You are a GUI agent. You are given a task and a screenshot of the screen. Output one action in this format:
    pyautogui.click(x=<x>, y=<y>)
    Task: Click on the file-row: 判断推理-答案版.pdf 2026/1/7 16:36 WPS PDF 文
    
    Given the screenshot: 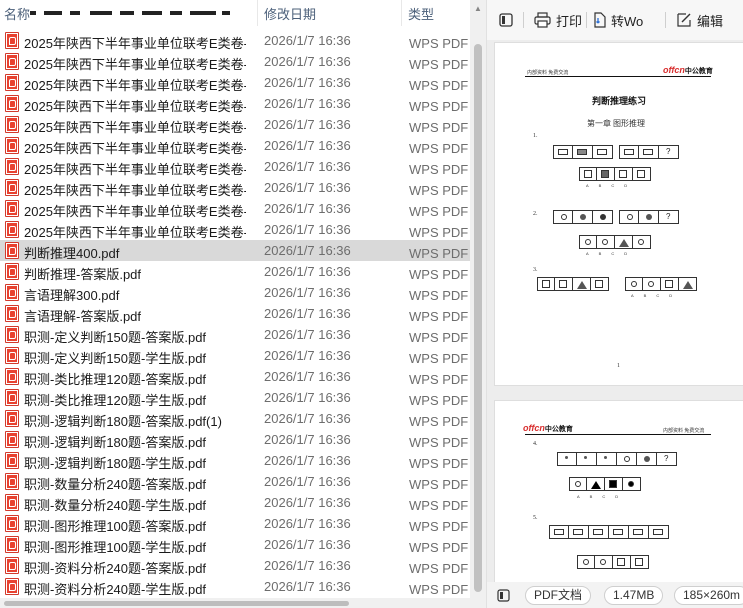 What is the action you would take?
    pyautogui.click(x=235, y=271)
    